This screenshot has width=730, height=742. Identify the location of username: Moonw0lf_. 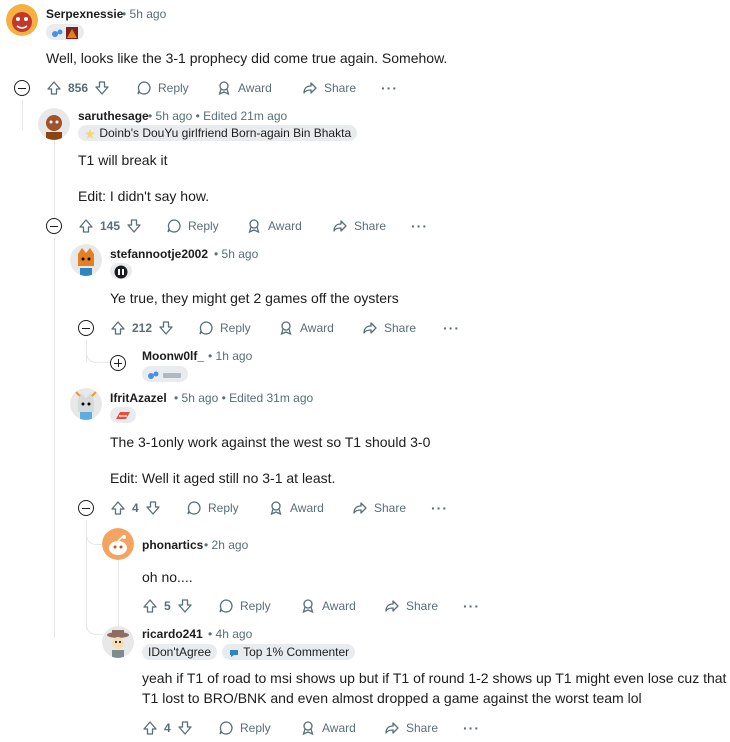
(173, 356).